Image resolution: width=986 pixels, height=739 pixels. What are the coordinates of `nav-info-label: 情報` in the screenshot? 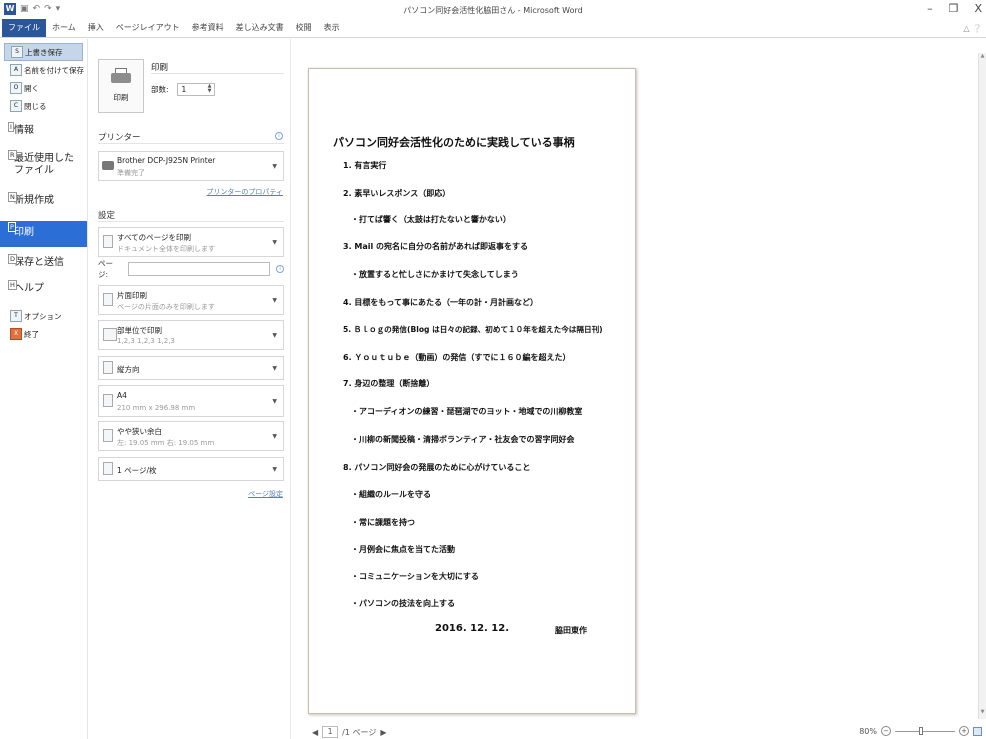 It's located at (24, 130).